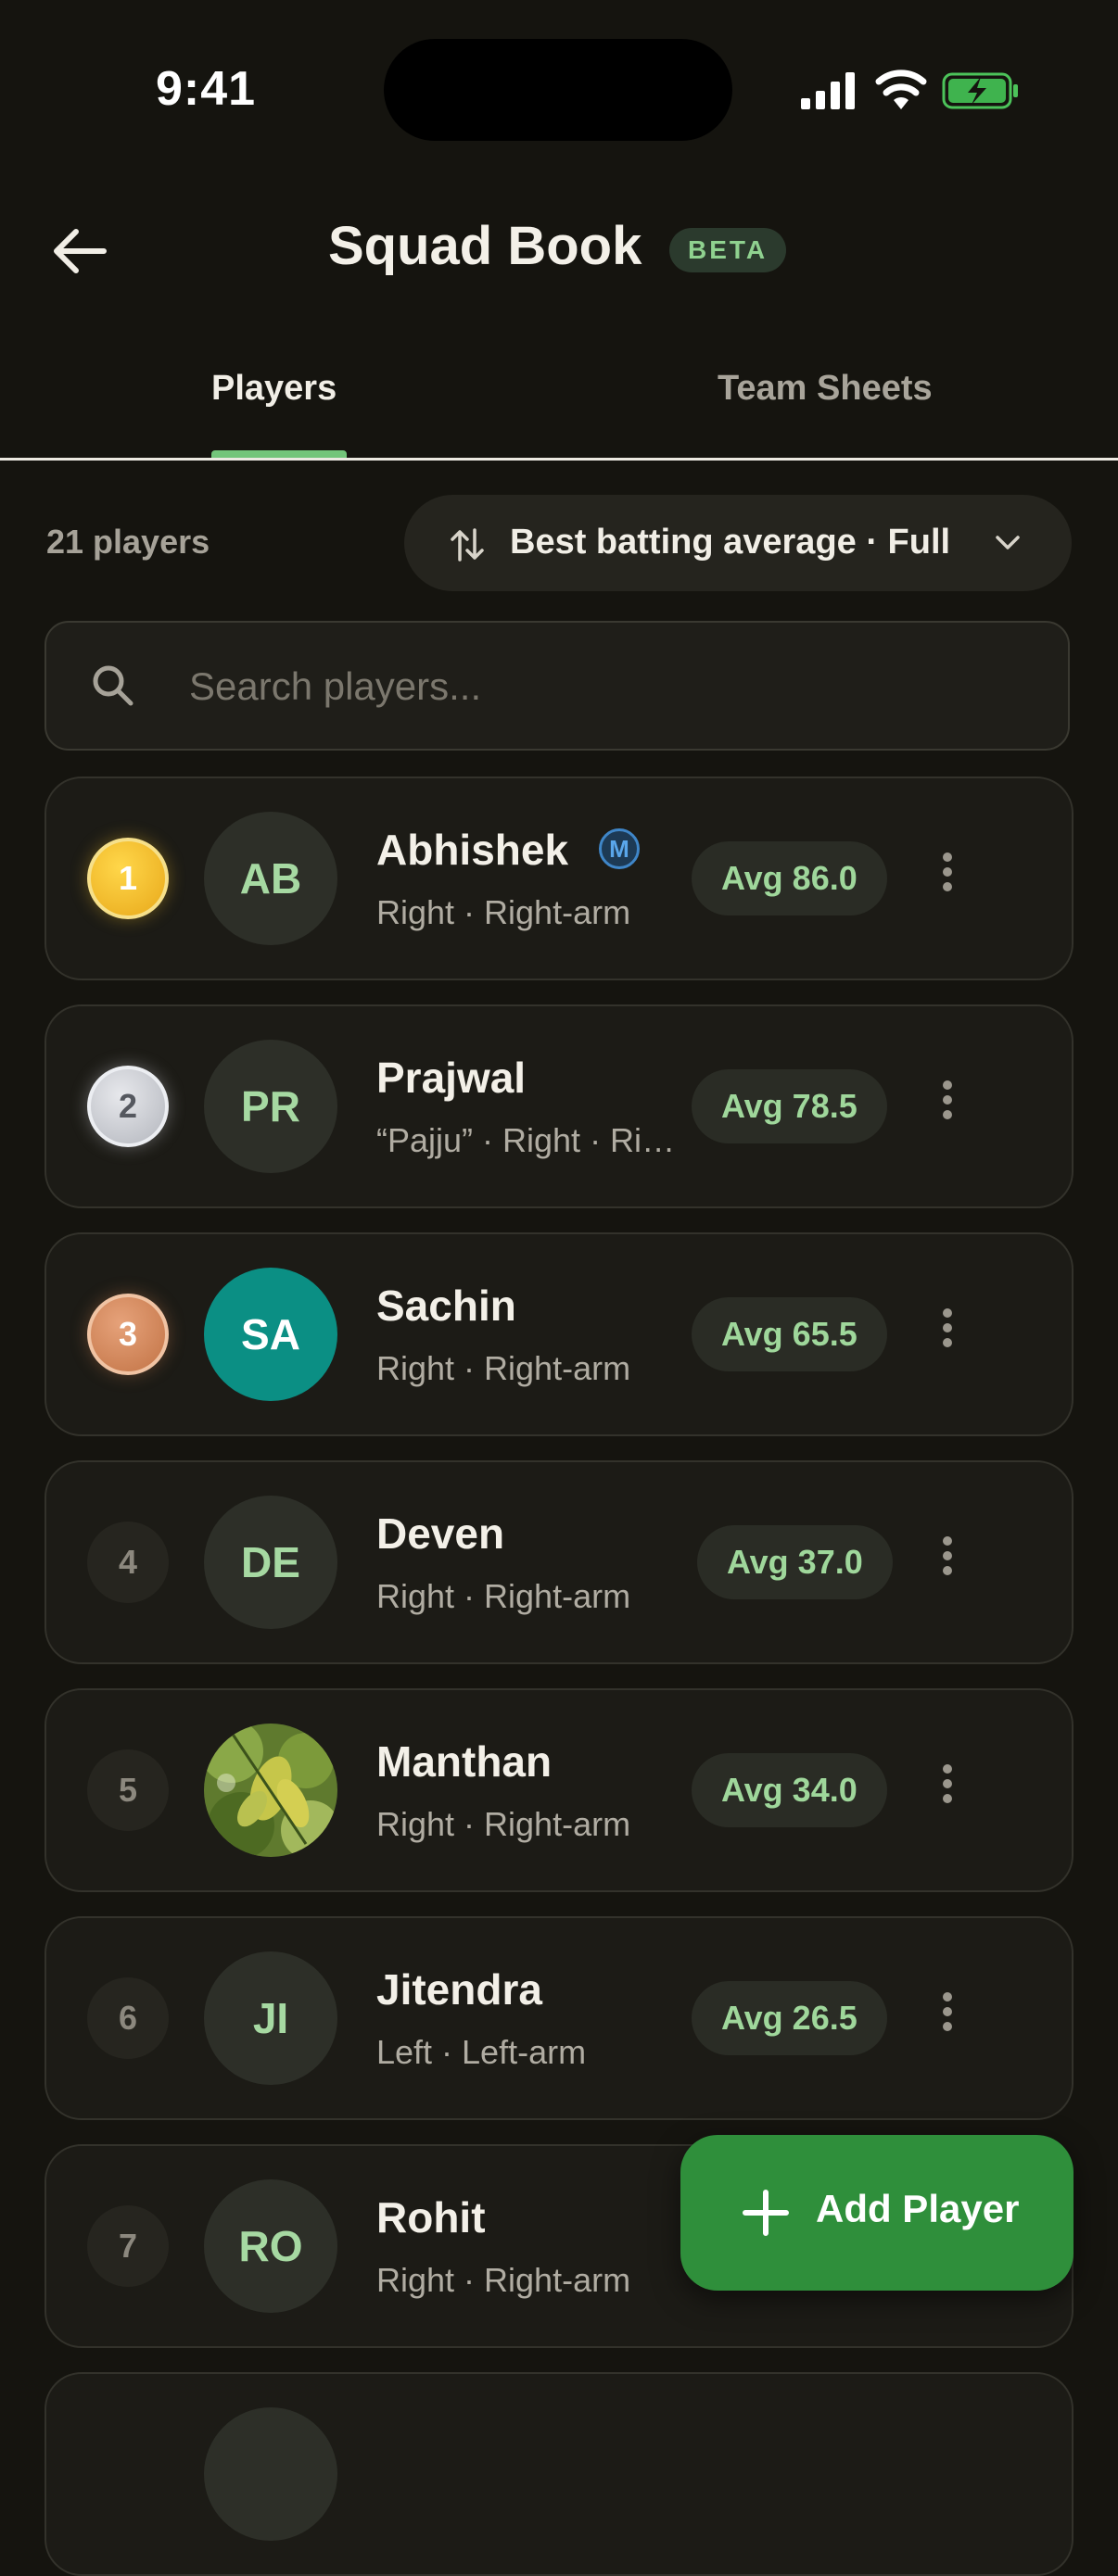 This screenshot has height=2576, width=1118. Describe the element at coordinates (451, 1078) in the screenshot. I see `player-name: Prajwal` at that location.